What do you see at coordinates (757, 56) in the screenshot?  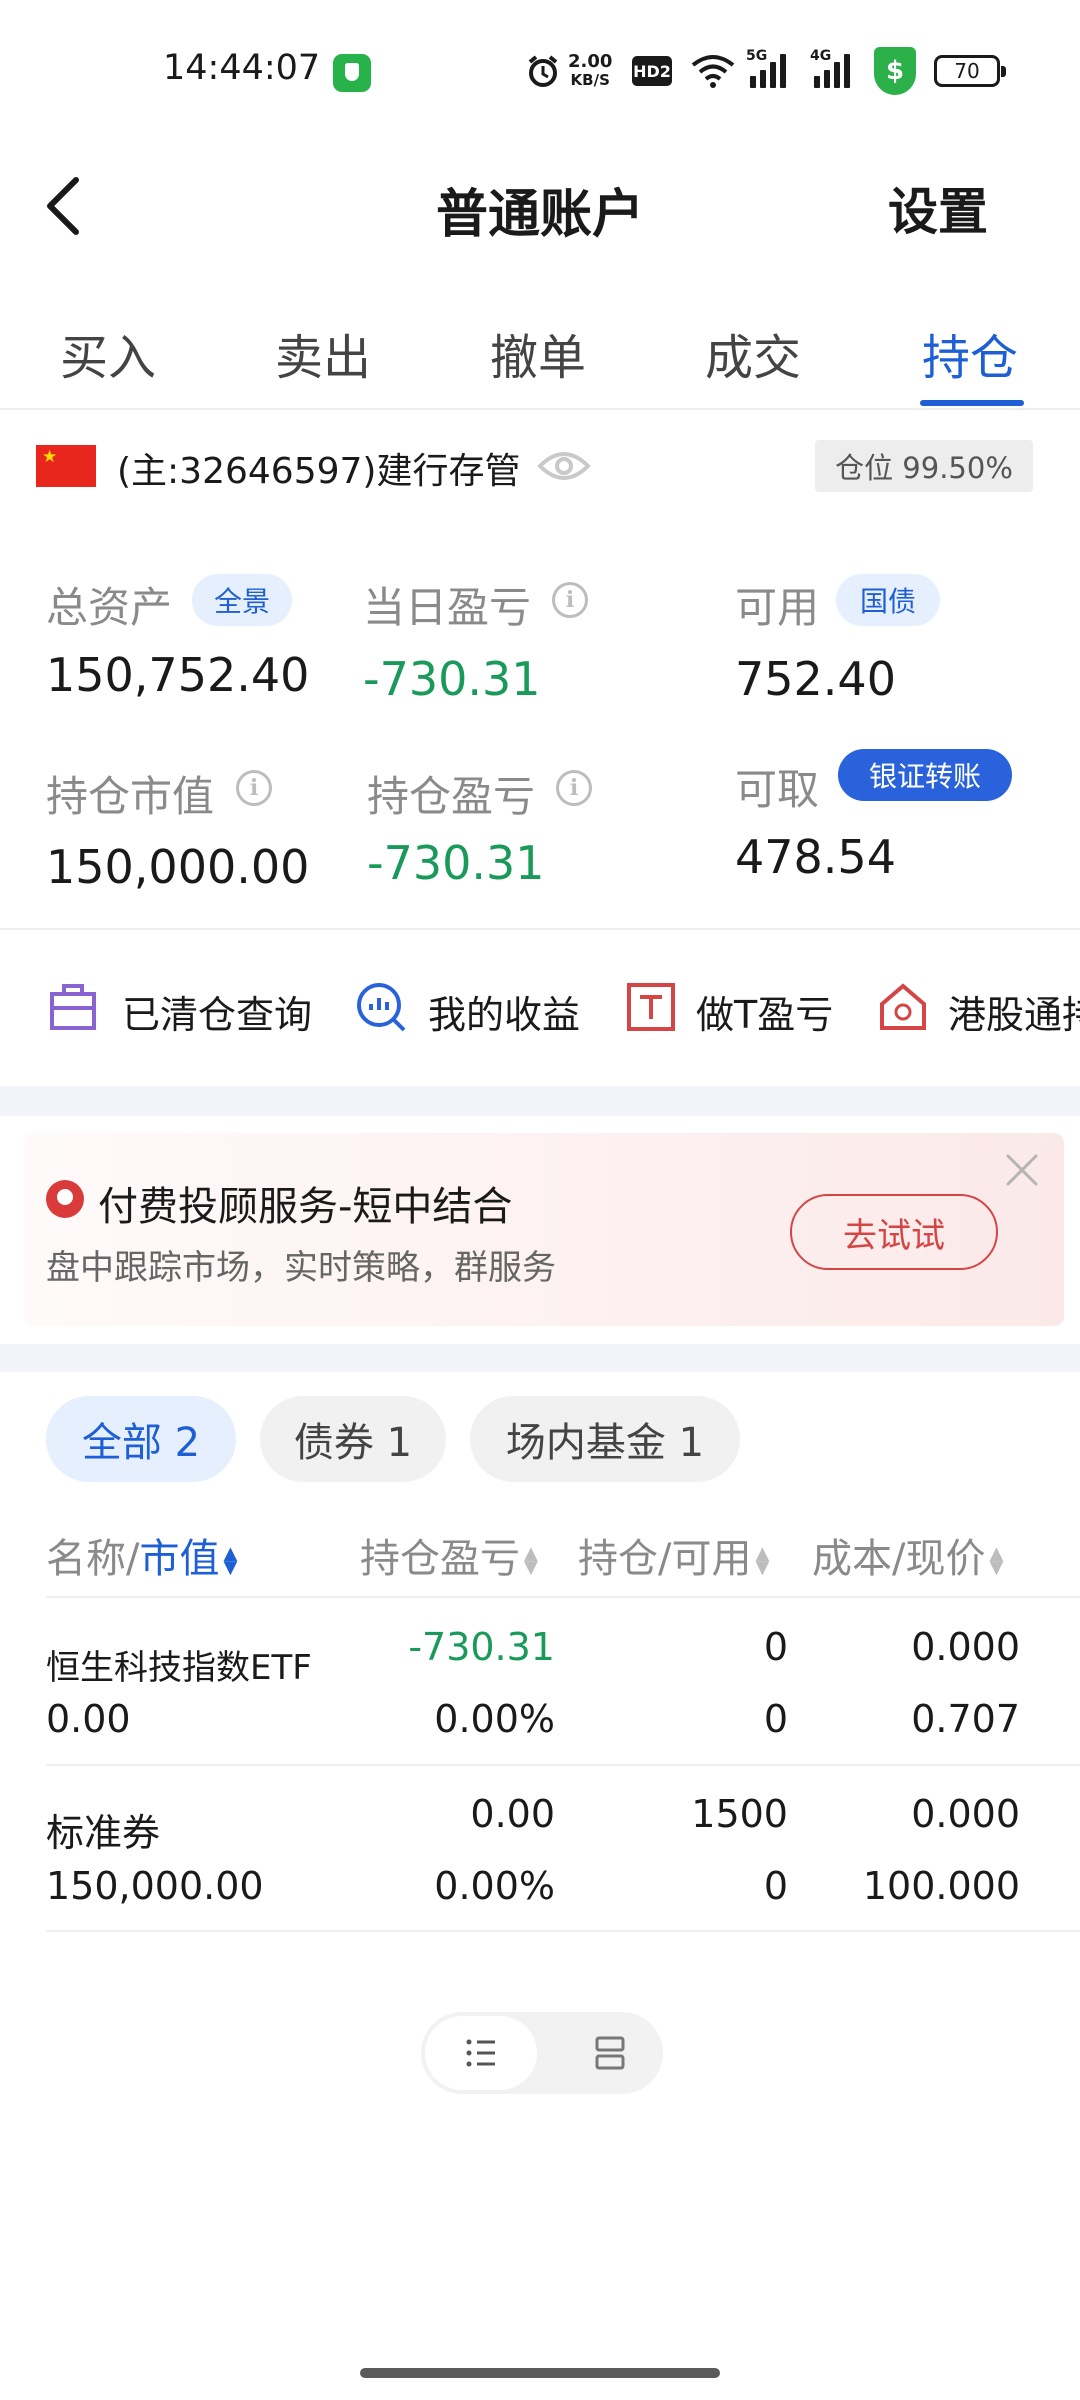 I see `signal-5g-label: 5G` at bounding box center [757, 56].